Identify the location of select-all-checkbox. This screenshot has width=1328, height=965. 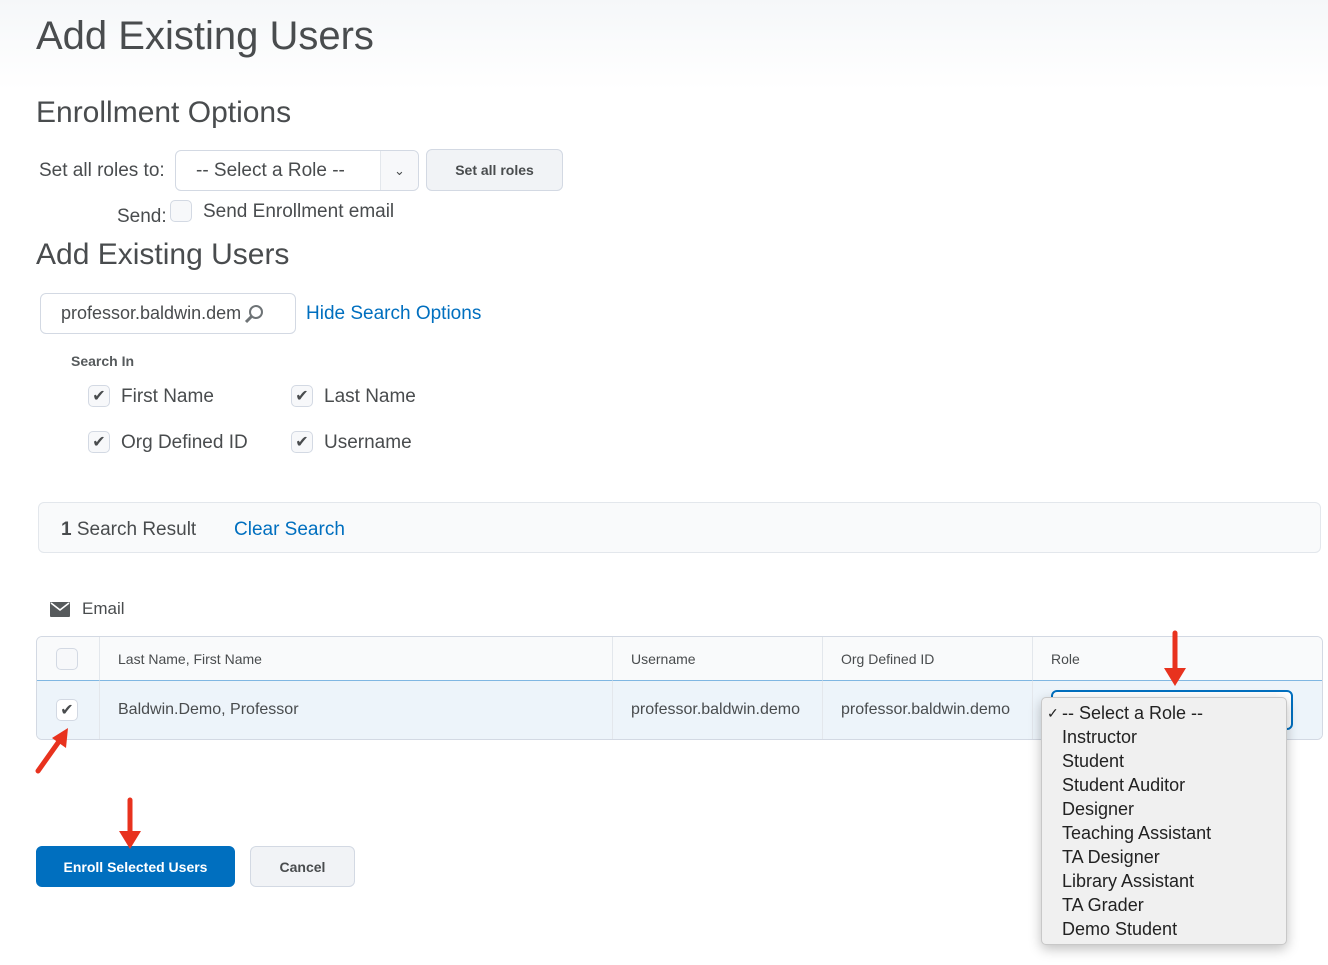
(67, 658).